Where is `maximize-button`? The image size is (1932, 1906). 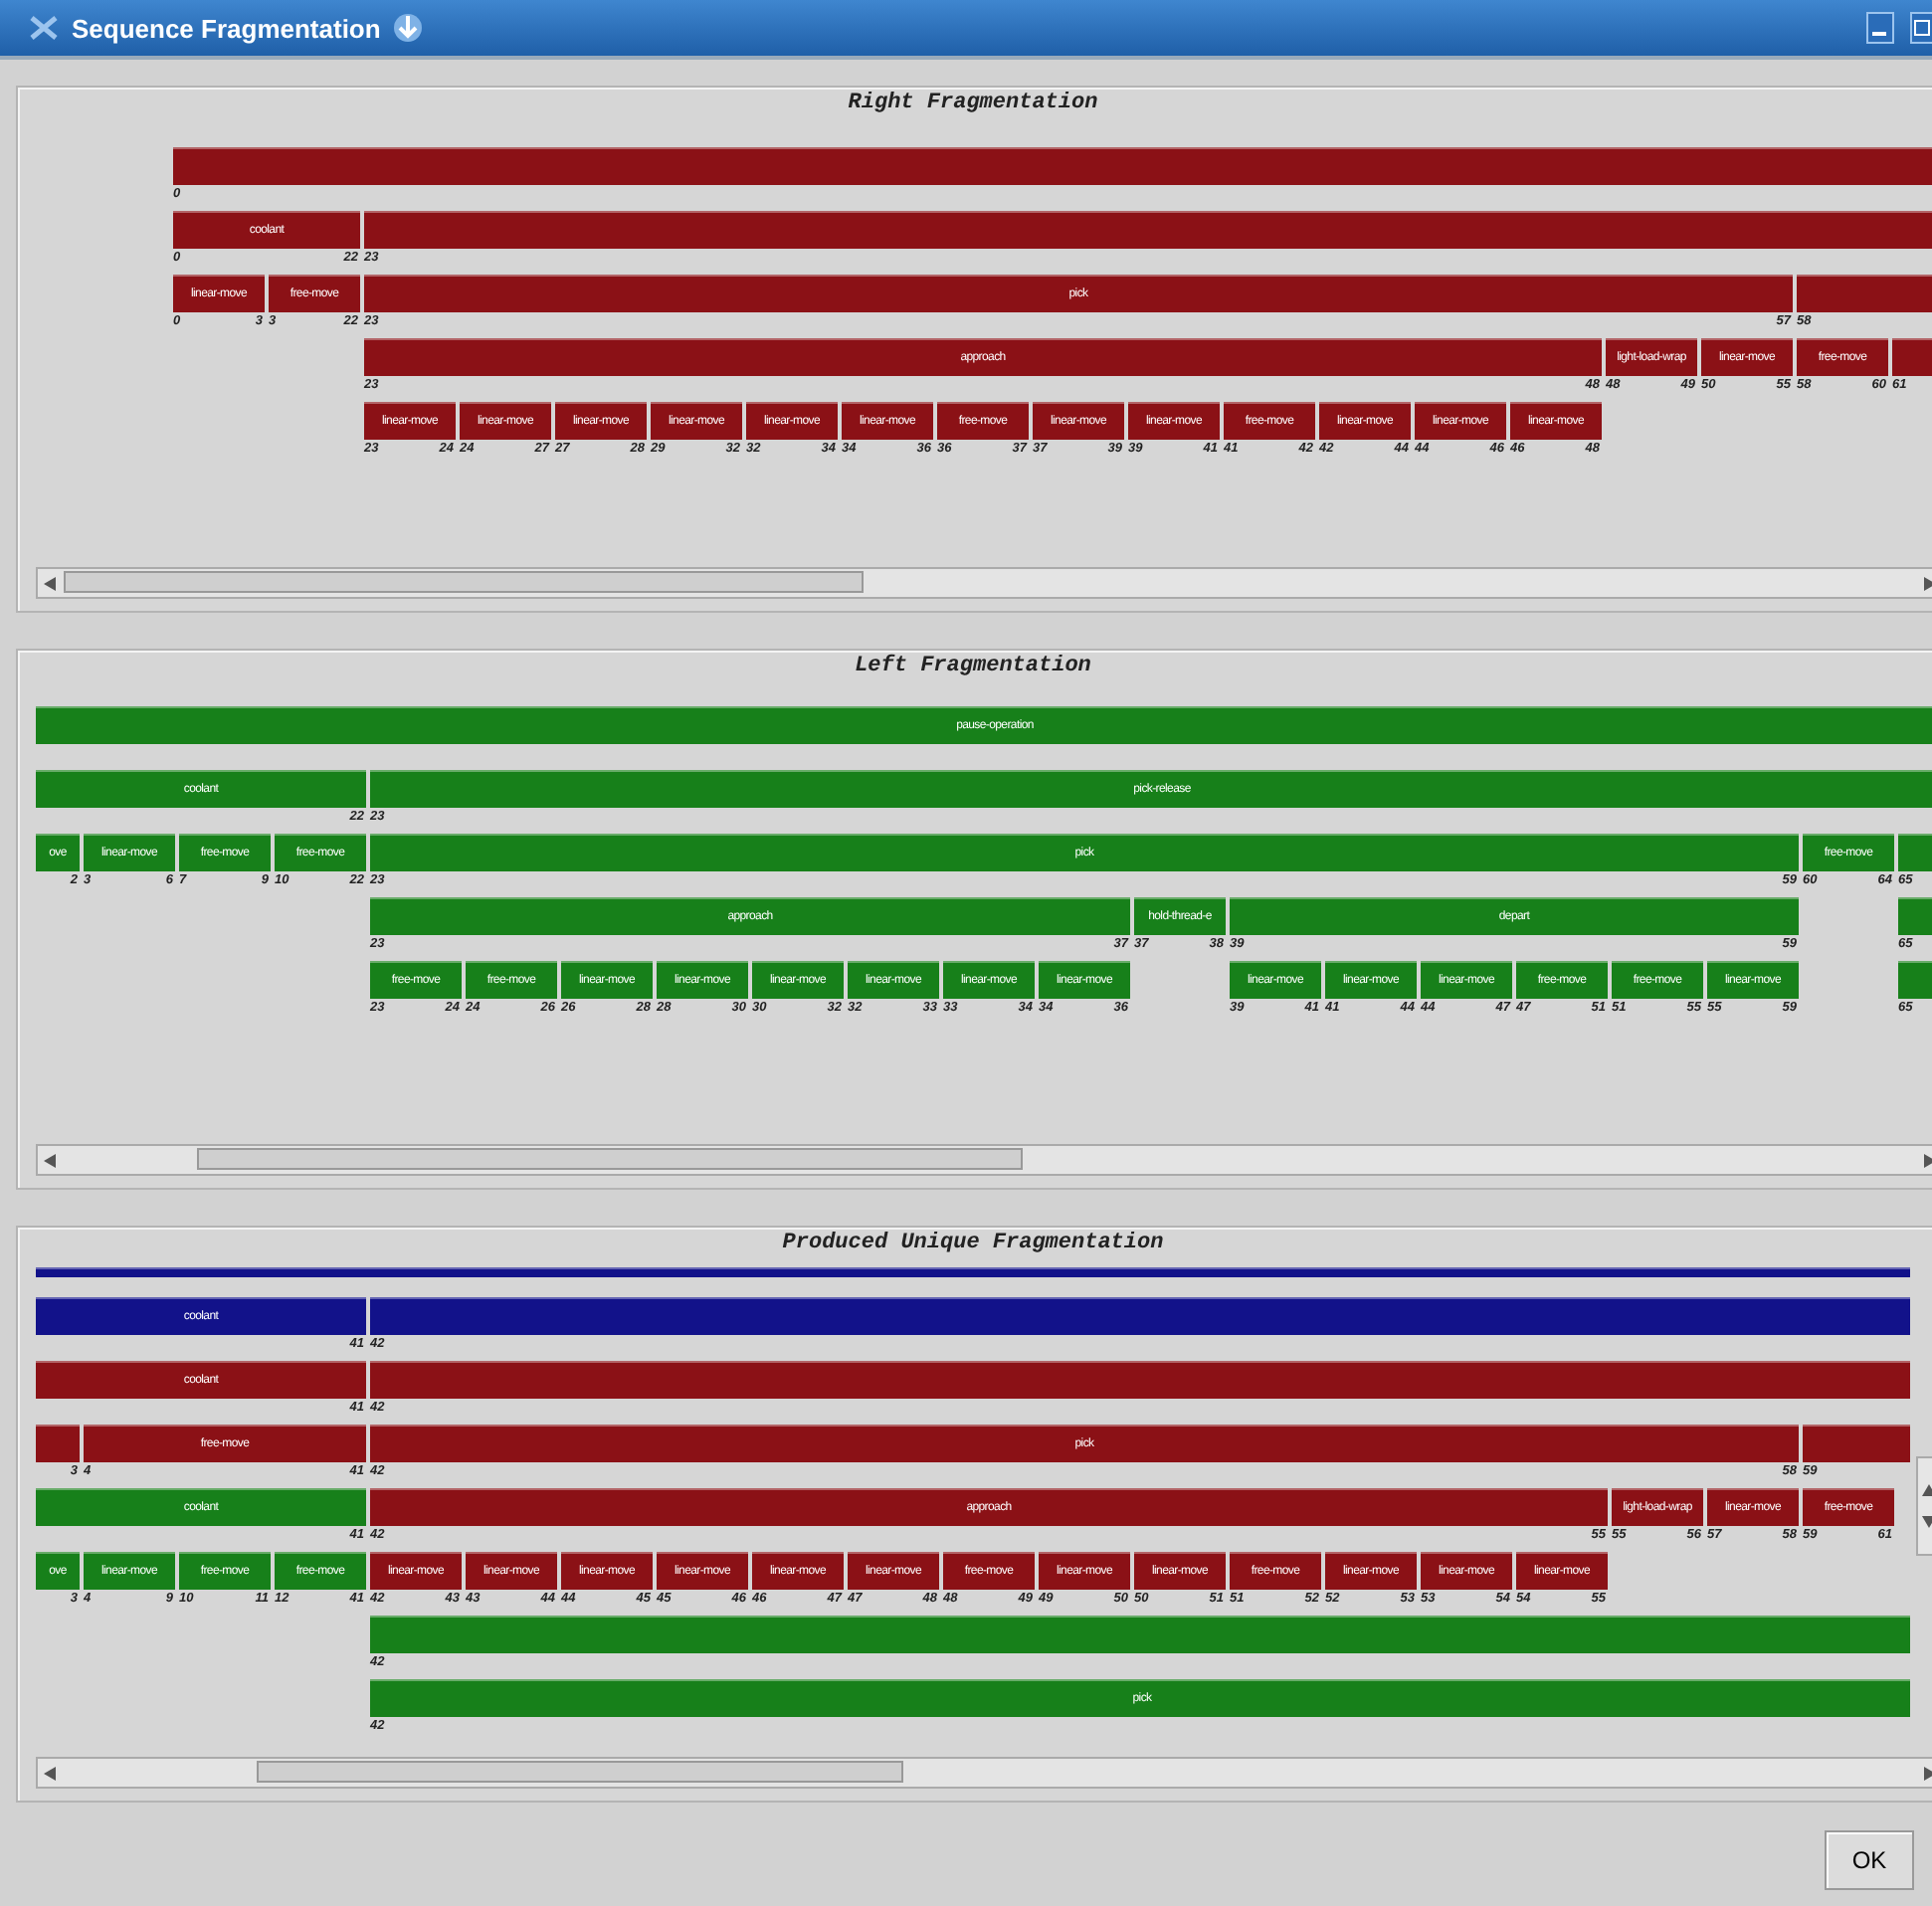
maximize-button is located at coordinates (1921, 28).